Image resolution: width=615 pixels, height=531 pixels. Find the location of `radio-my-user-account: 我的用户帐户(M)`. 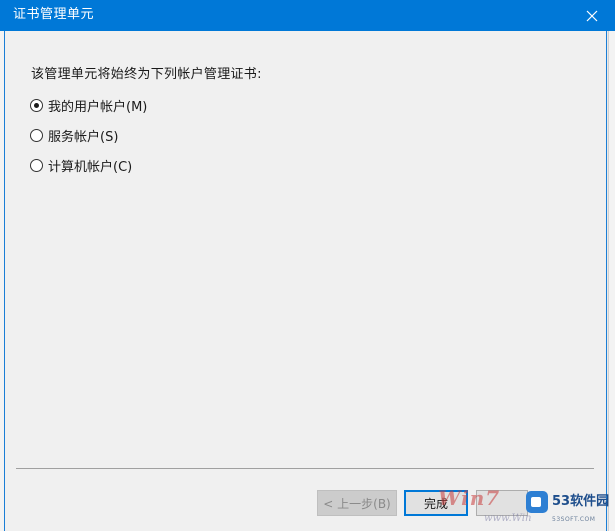

radio-my-user-account: 我的用户帐户(M) is located at coordinates (89, 105).